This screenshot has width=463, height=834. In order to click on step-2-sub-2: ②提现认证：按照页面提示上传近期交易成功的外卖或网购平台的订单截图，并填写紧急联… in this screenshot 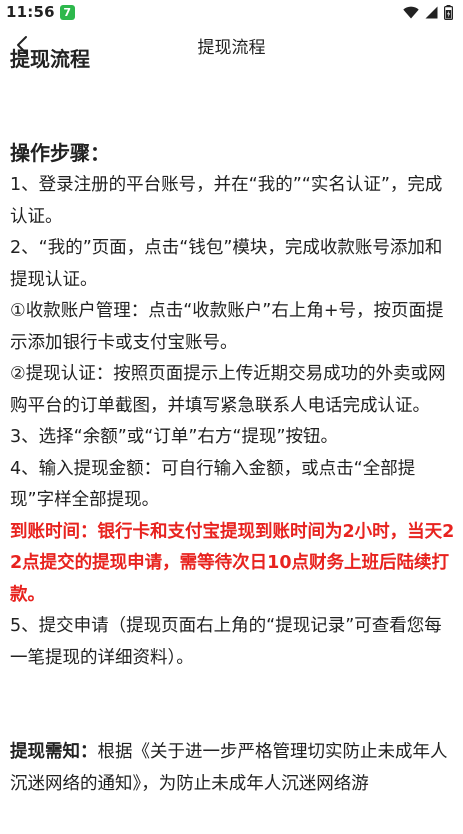, I will do `click(228, 390)`.